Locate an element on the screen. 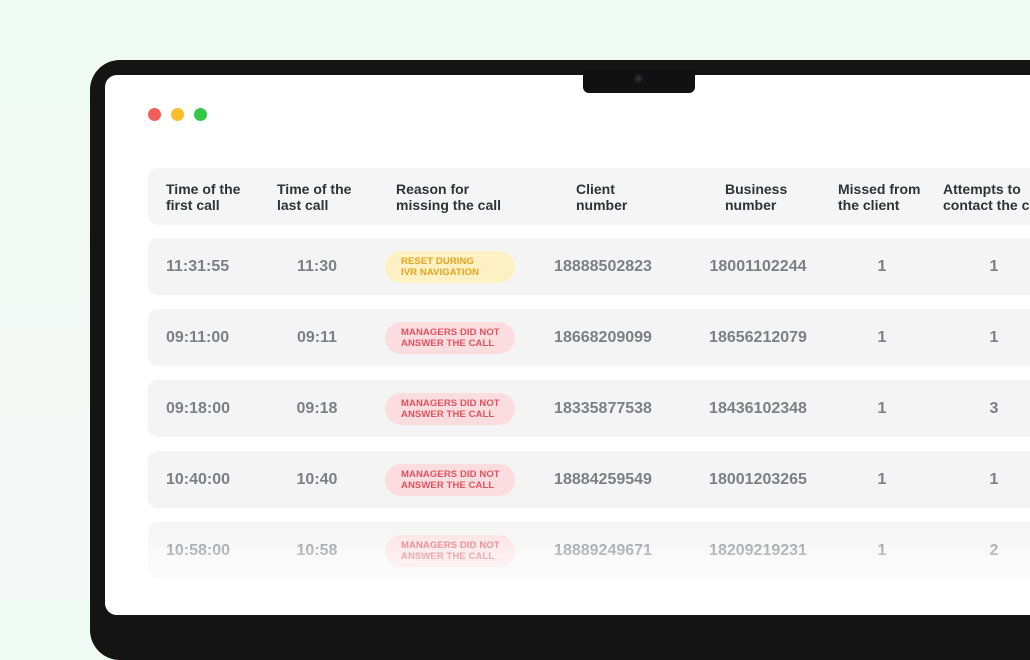 This screenshot has height=660, width=1030. column-header-first-call: Time of the first call is located at coordinates (203, 197).